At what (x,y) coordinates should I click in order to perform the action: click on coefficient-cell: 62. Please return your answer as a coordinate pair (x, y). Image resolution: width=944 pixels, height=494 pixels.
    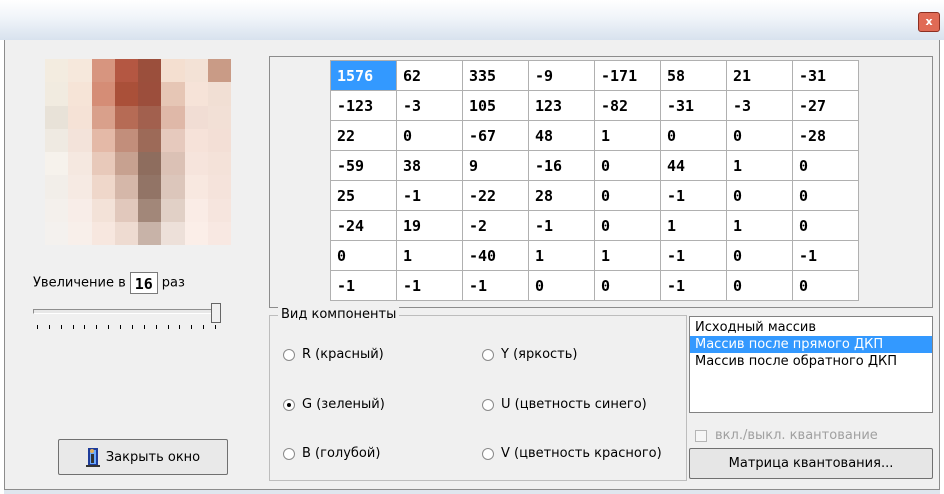
    Looking at the image, I should click on (429, 75).